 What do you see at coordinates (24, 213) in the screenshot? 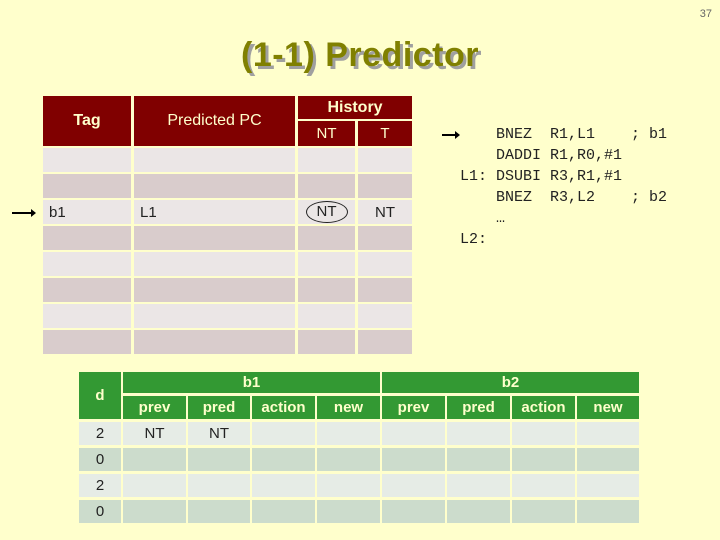
I see `current-entry-arrow-icon` at bounding box center [24, 213].